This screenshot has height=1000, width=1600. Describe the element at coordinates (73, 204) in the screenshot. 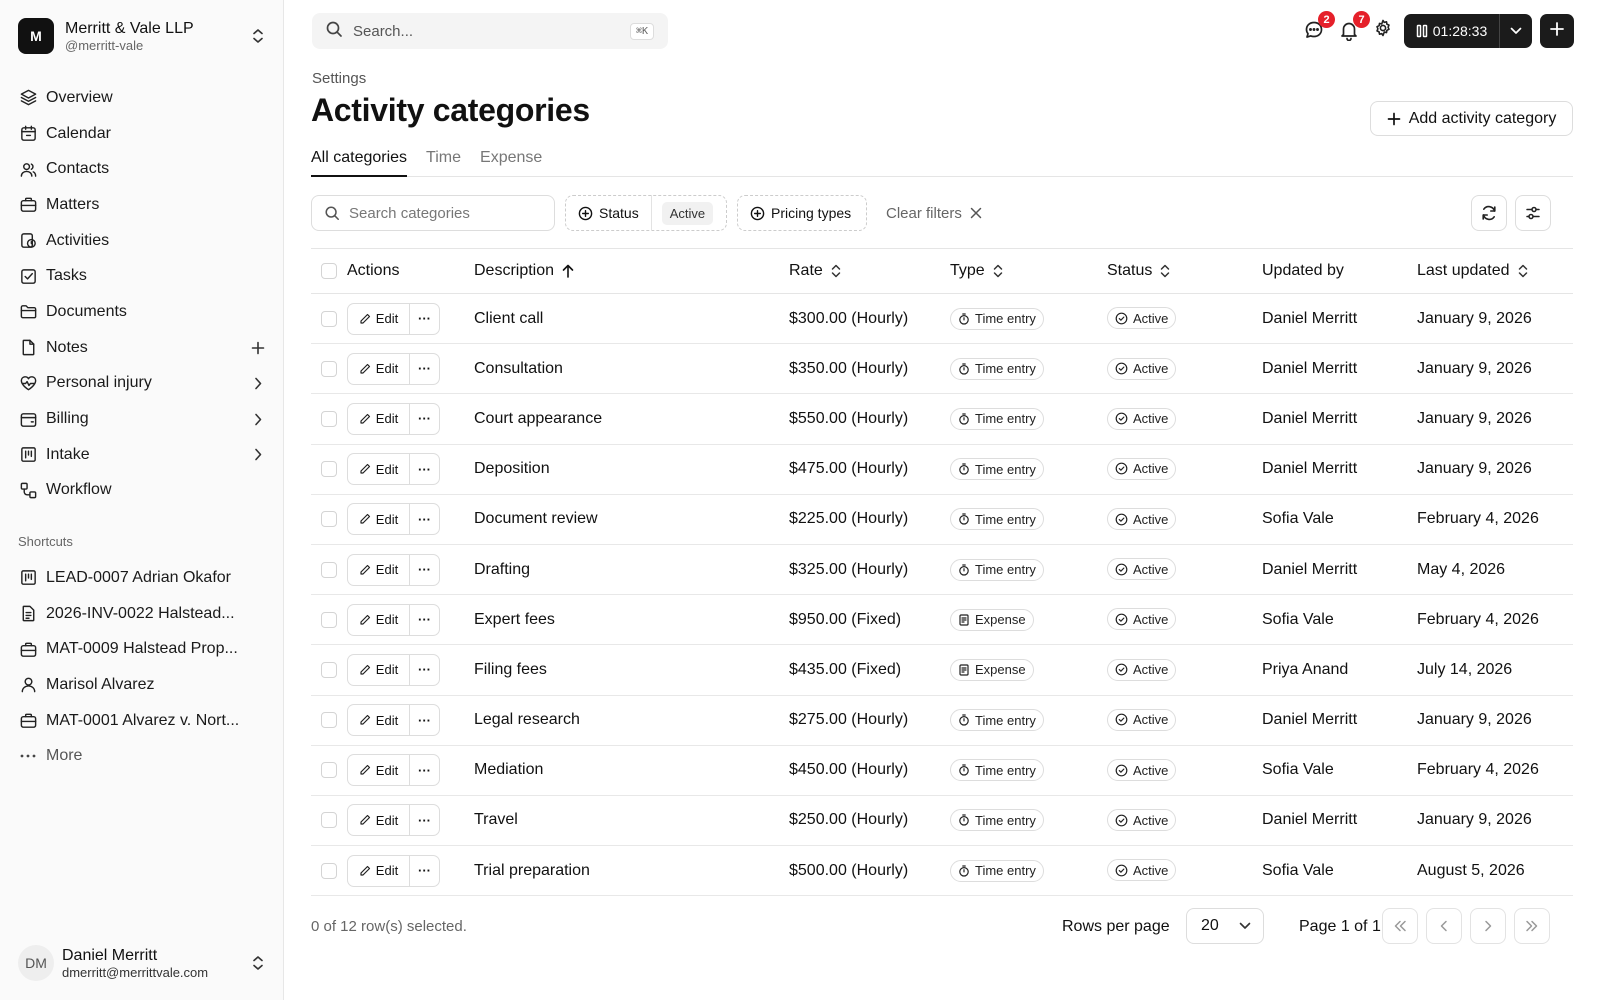

I see `sidebar-item-label: Matters` at that location.